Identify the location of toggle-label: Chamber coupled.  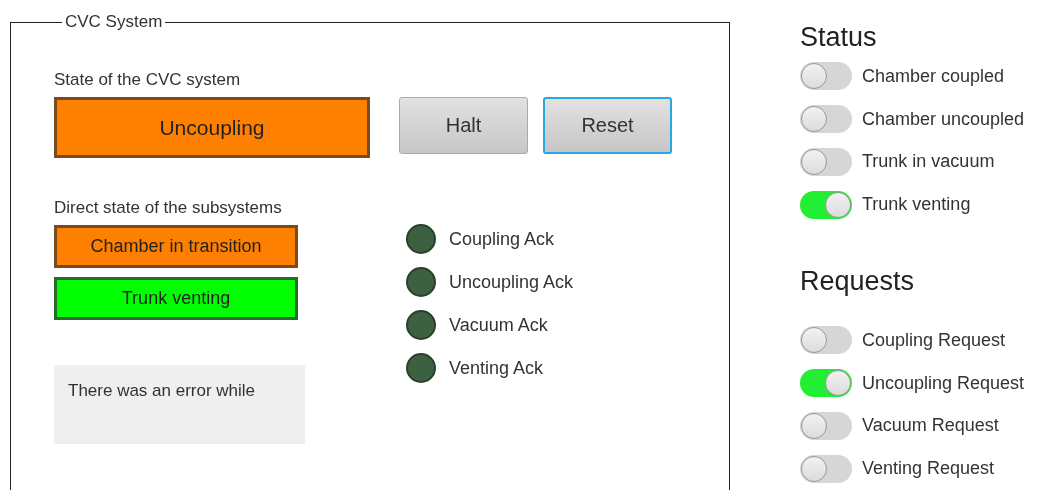
(933, 76).